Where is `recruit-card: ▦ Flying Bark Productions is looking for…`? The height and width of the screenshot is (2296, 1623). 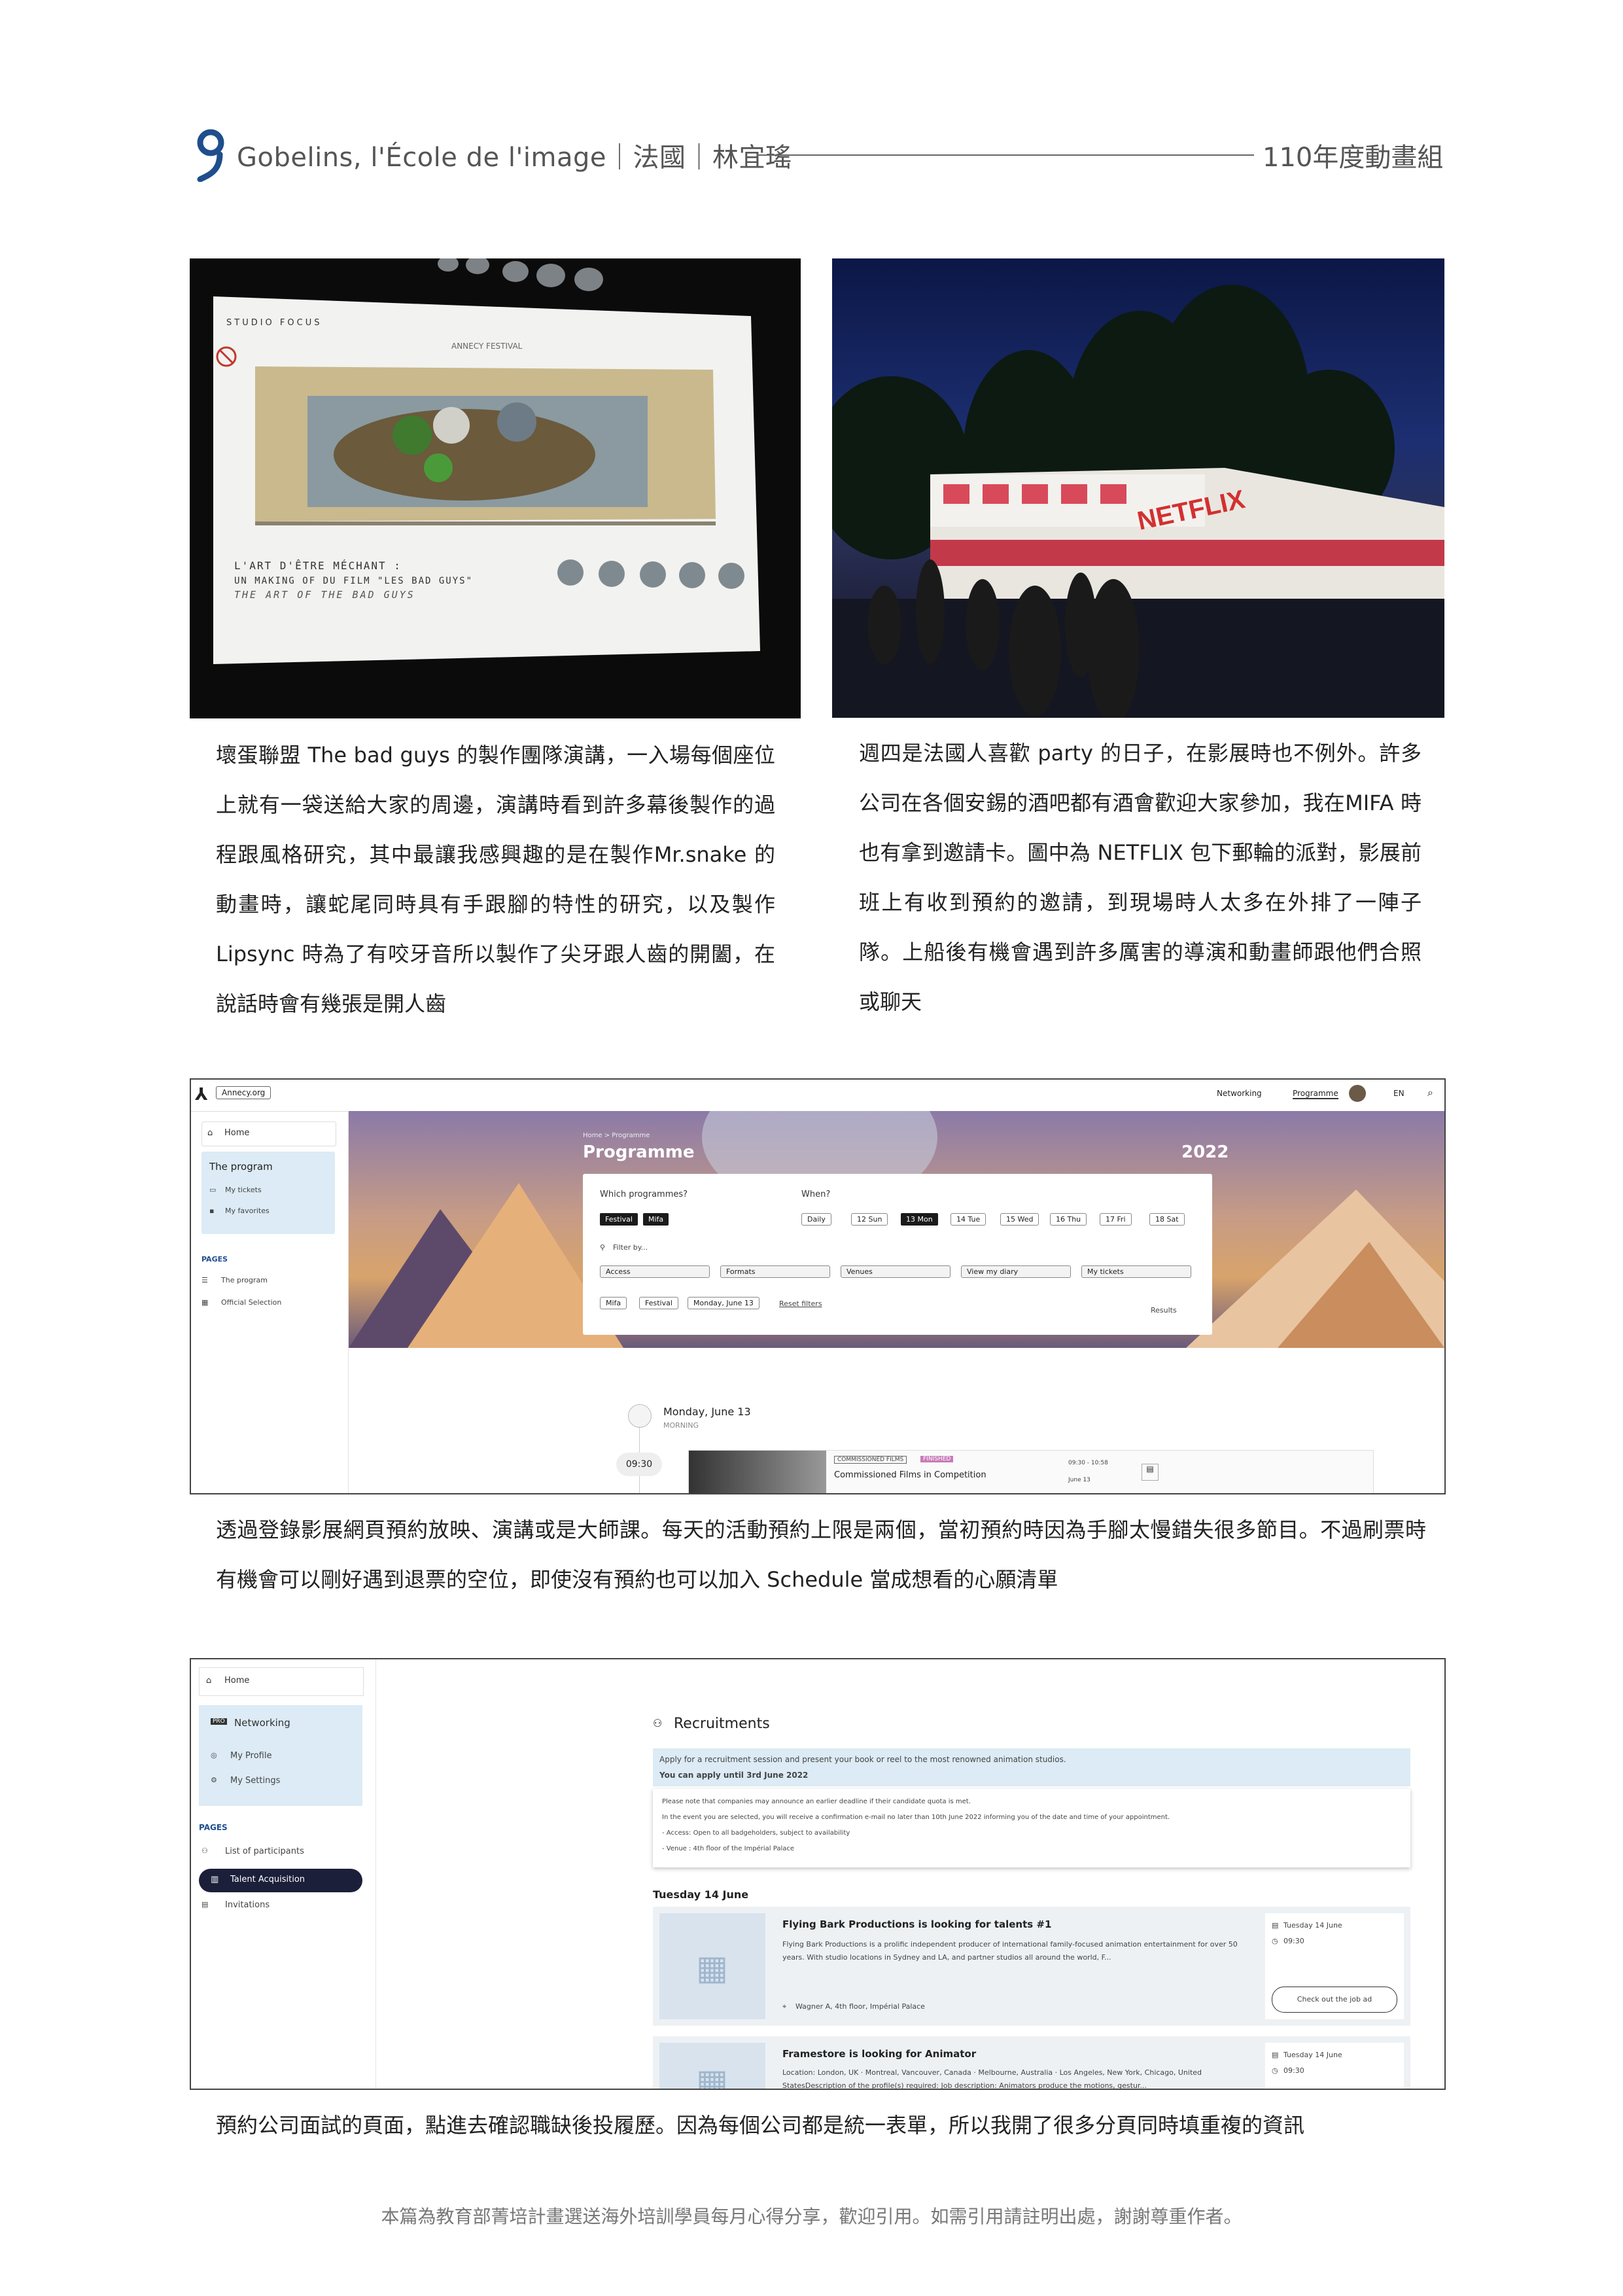
recruit-card: ▦ Flying Bark Productions is looking for… is located at coordinates (1031, 1967).